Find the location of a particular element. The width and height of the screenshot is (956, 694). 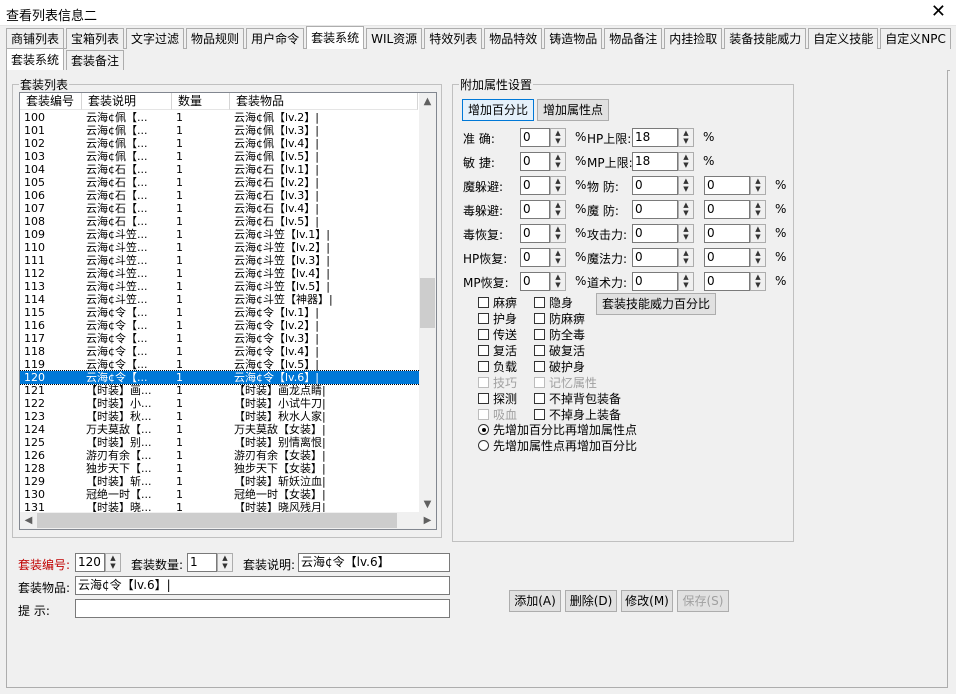

radio-percent-first: 先增加百分比再增加属性点 is located at coordinates (557, 429).